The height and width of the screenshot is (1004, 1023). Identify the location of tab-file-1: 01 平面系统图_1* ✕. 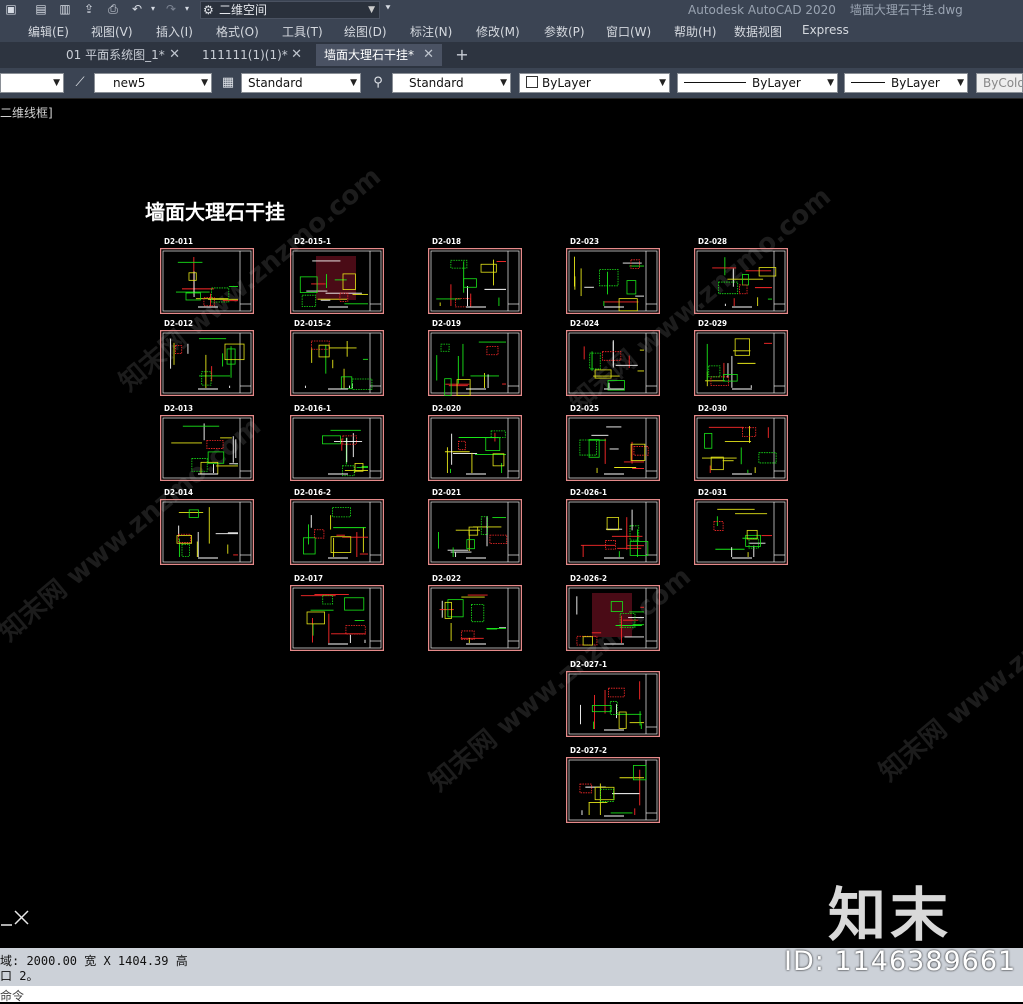
(123, 55).